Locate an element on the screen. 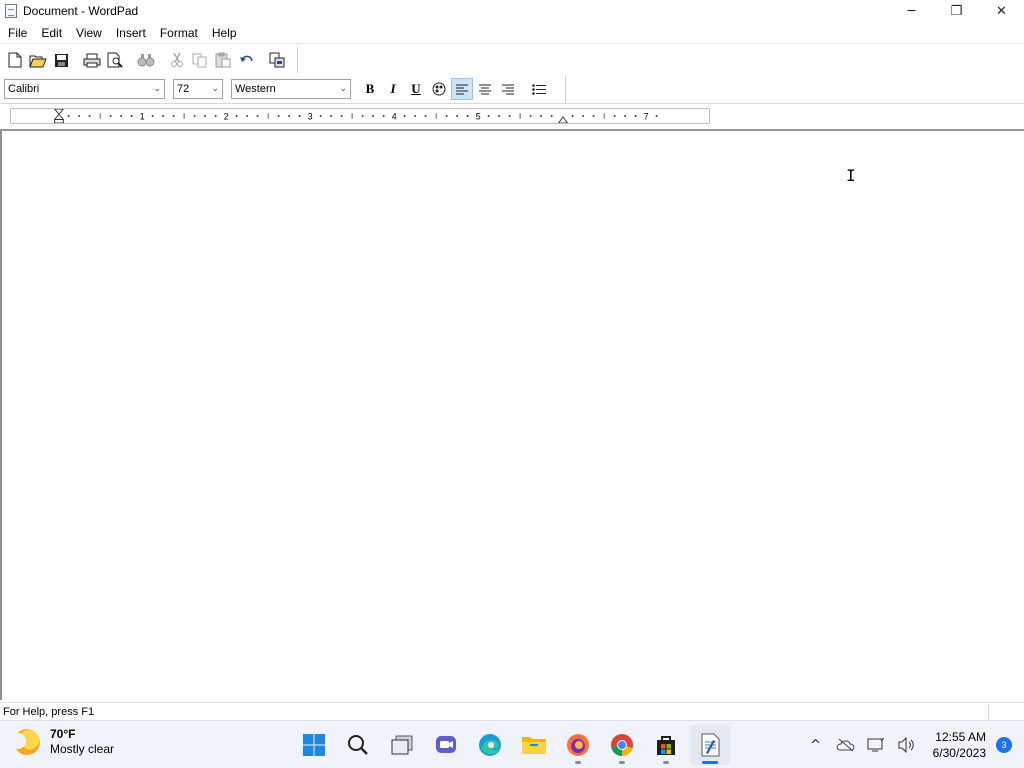 This screenshot has width=1024, height=768. font-size-dropdown: 72 ⌄ is located at coordinates (198, 89).